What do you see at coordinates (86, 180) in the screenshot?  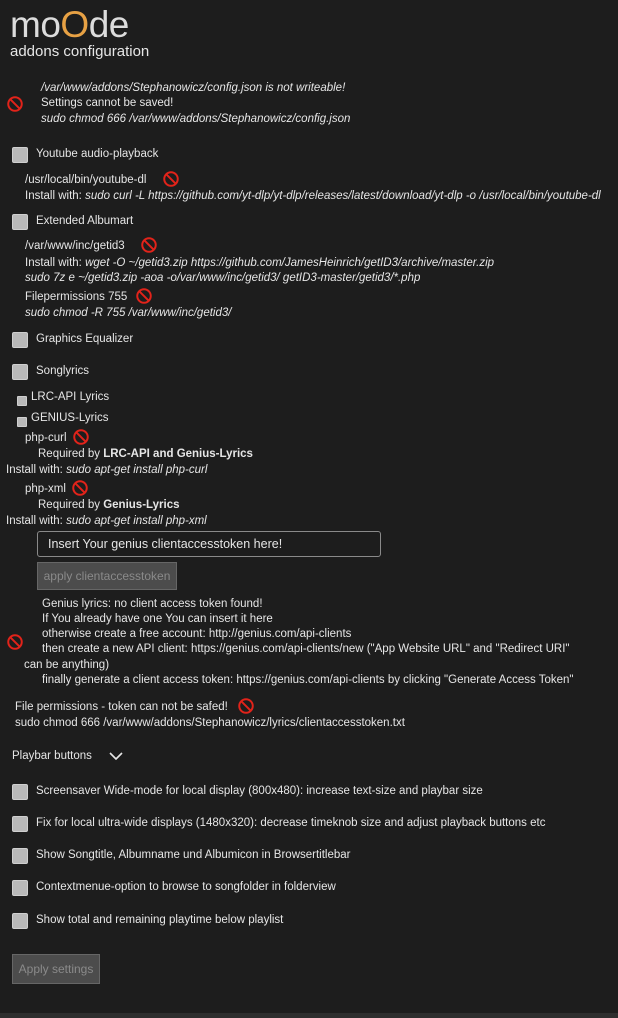 I see `youtube-path: /usr/local/bin/youtube-dl` at bounding box center [86, 180].